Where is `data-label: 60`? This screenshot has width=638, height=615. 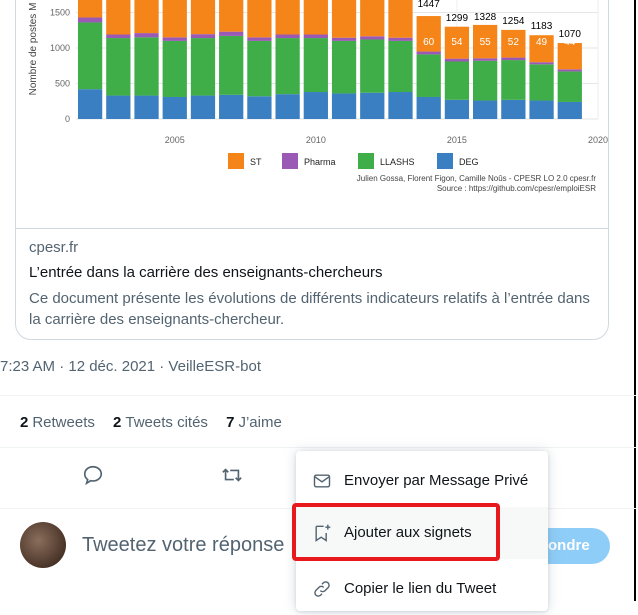 data-label: 60 is located at coordinates (429, 42).